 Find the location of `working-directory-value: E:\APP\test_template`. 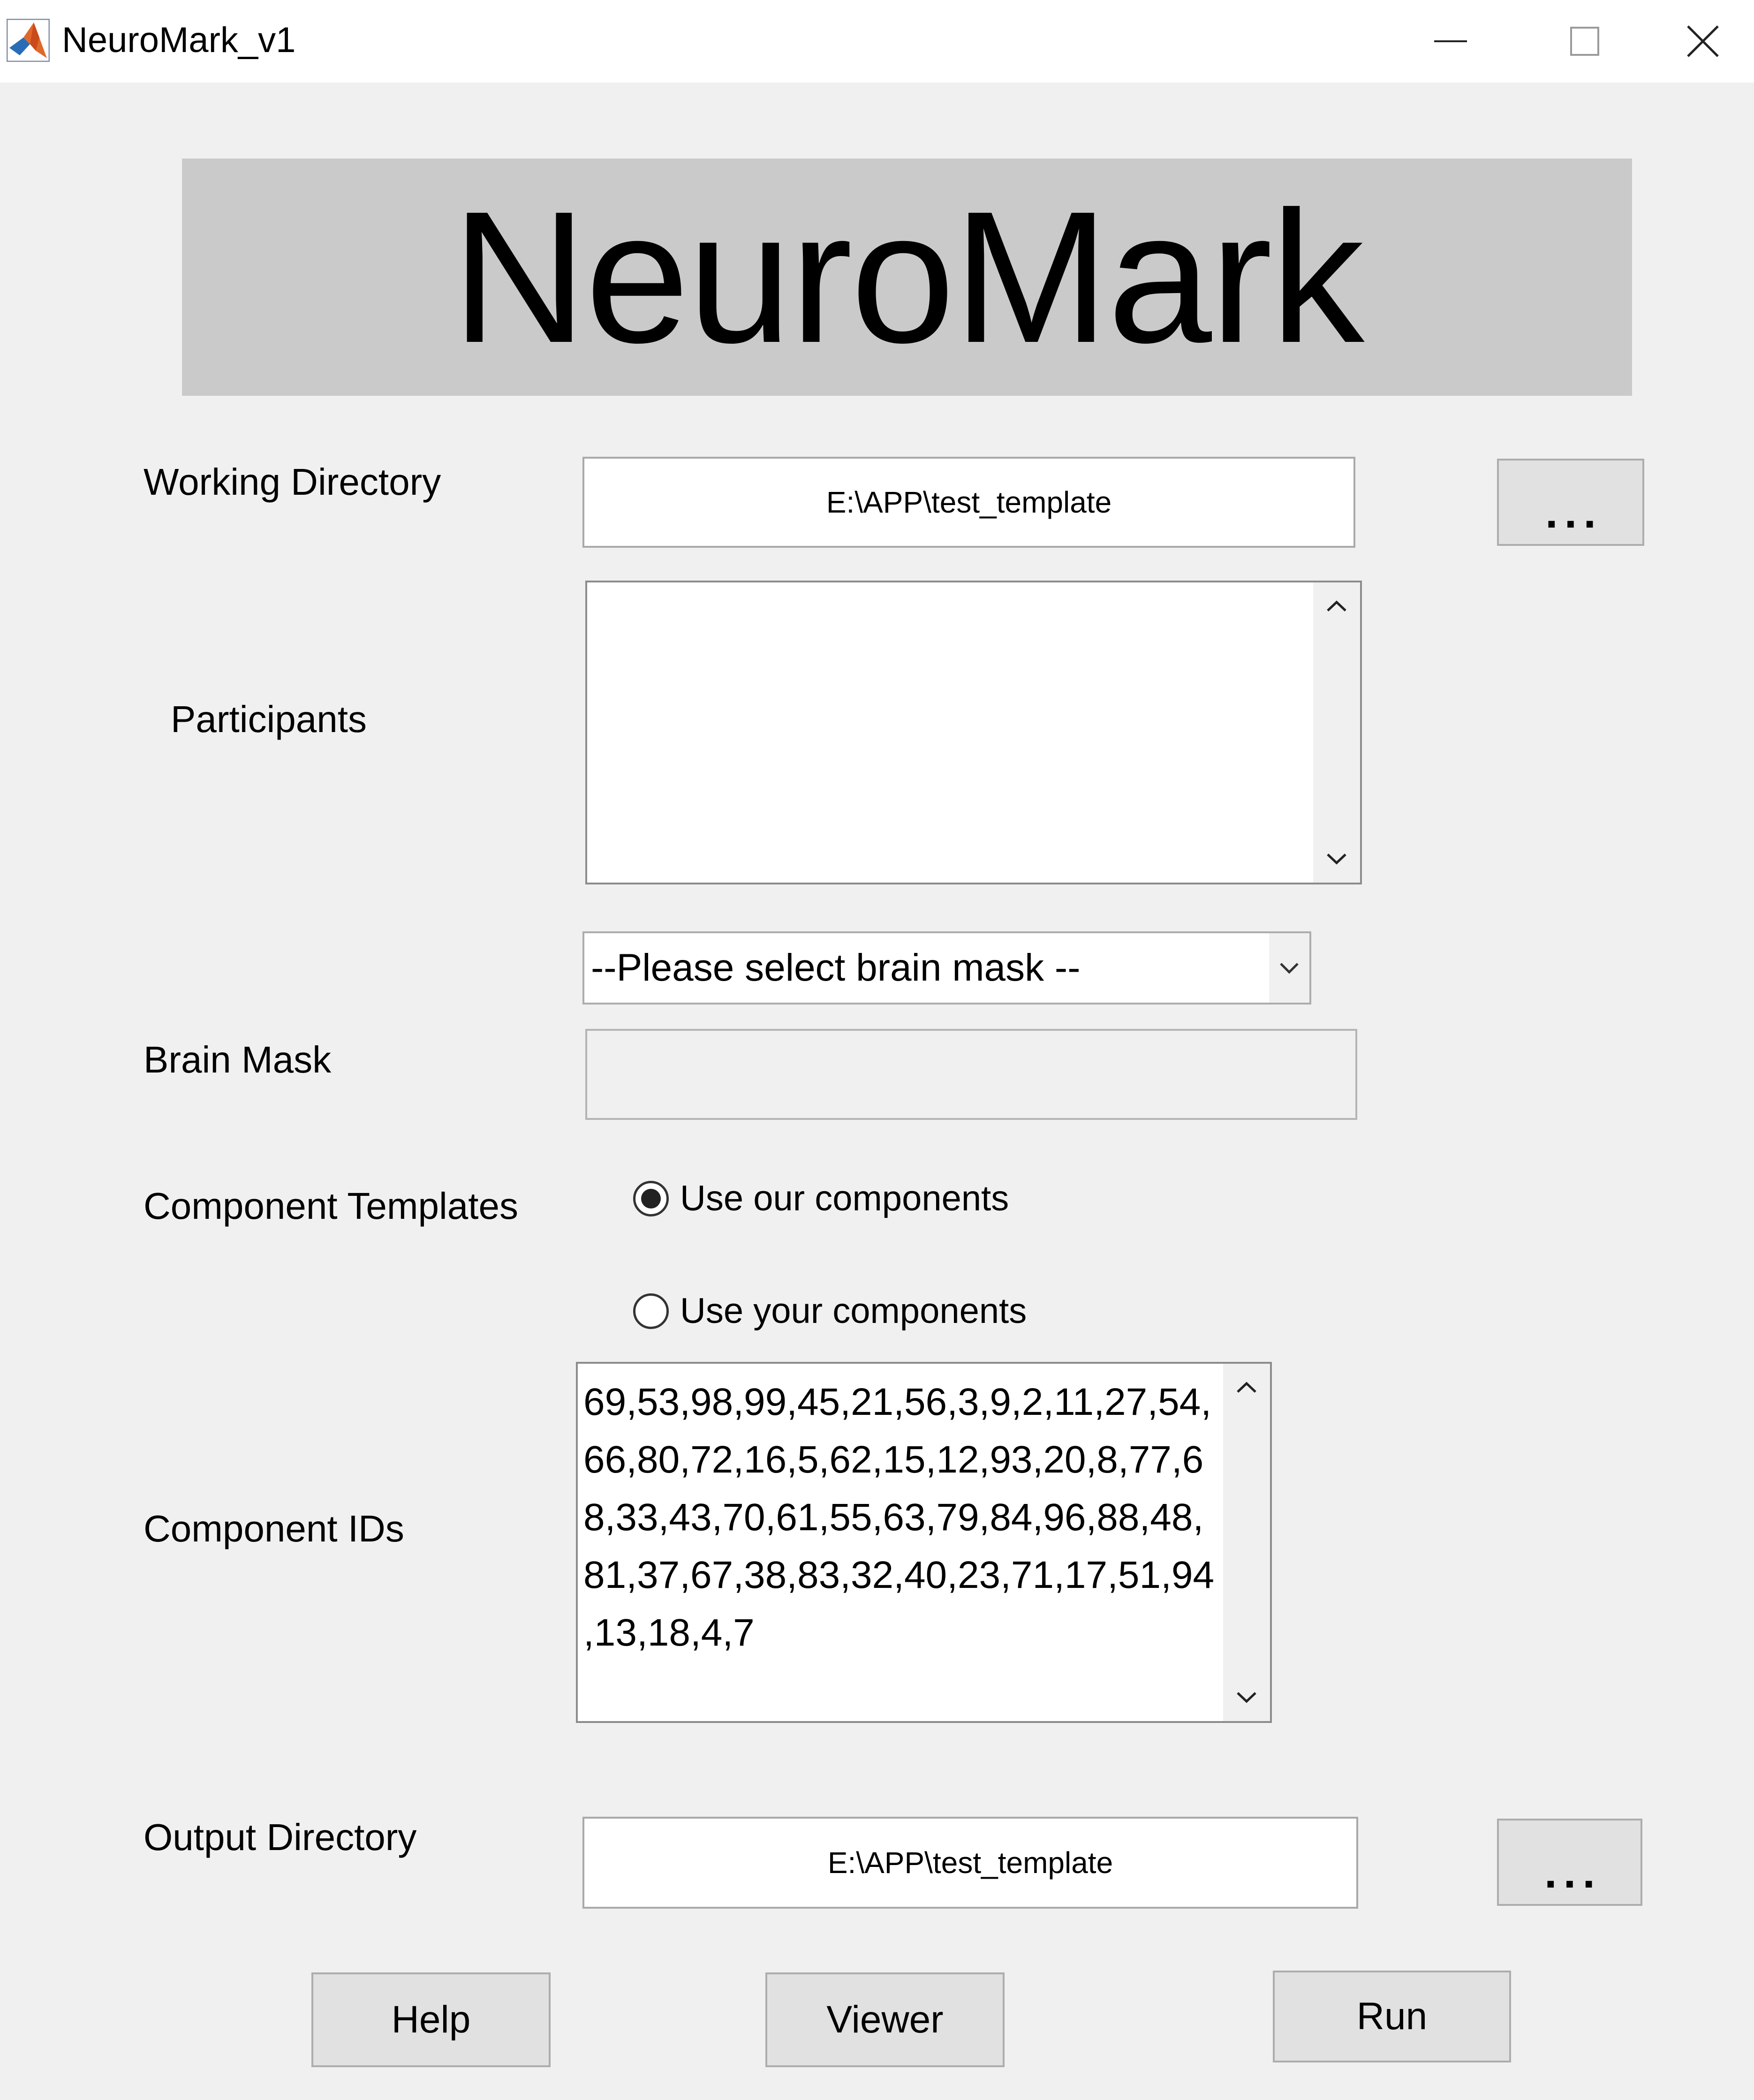

working-directory-value: E:\APP\test_template is located at coordinates (969, 502).